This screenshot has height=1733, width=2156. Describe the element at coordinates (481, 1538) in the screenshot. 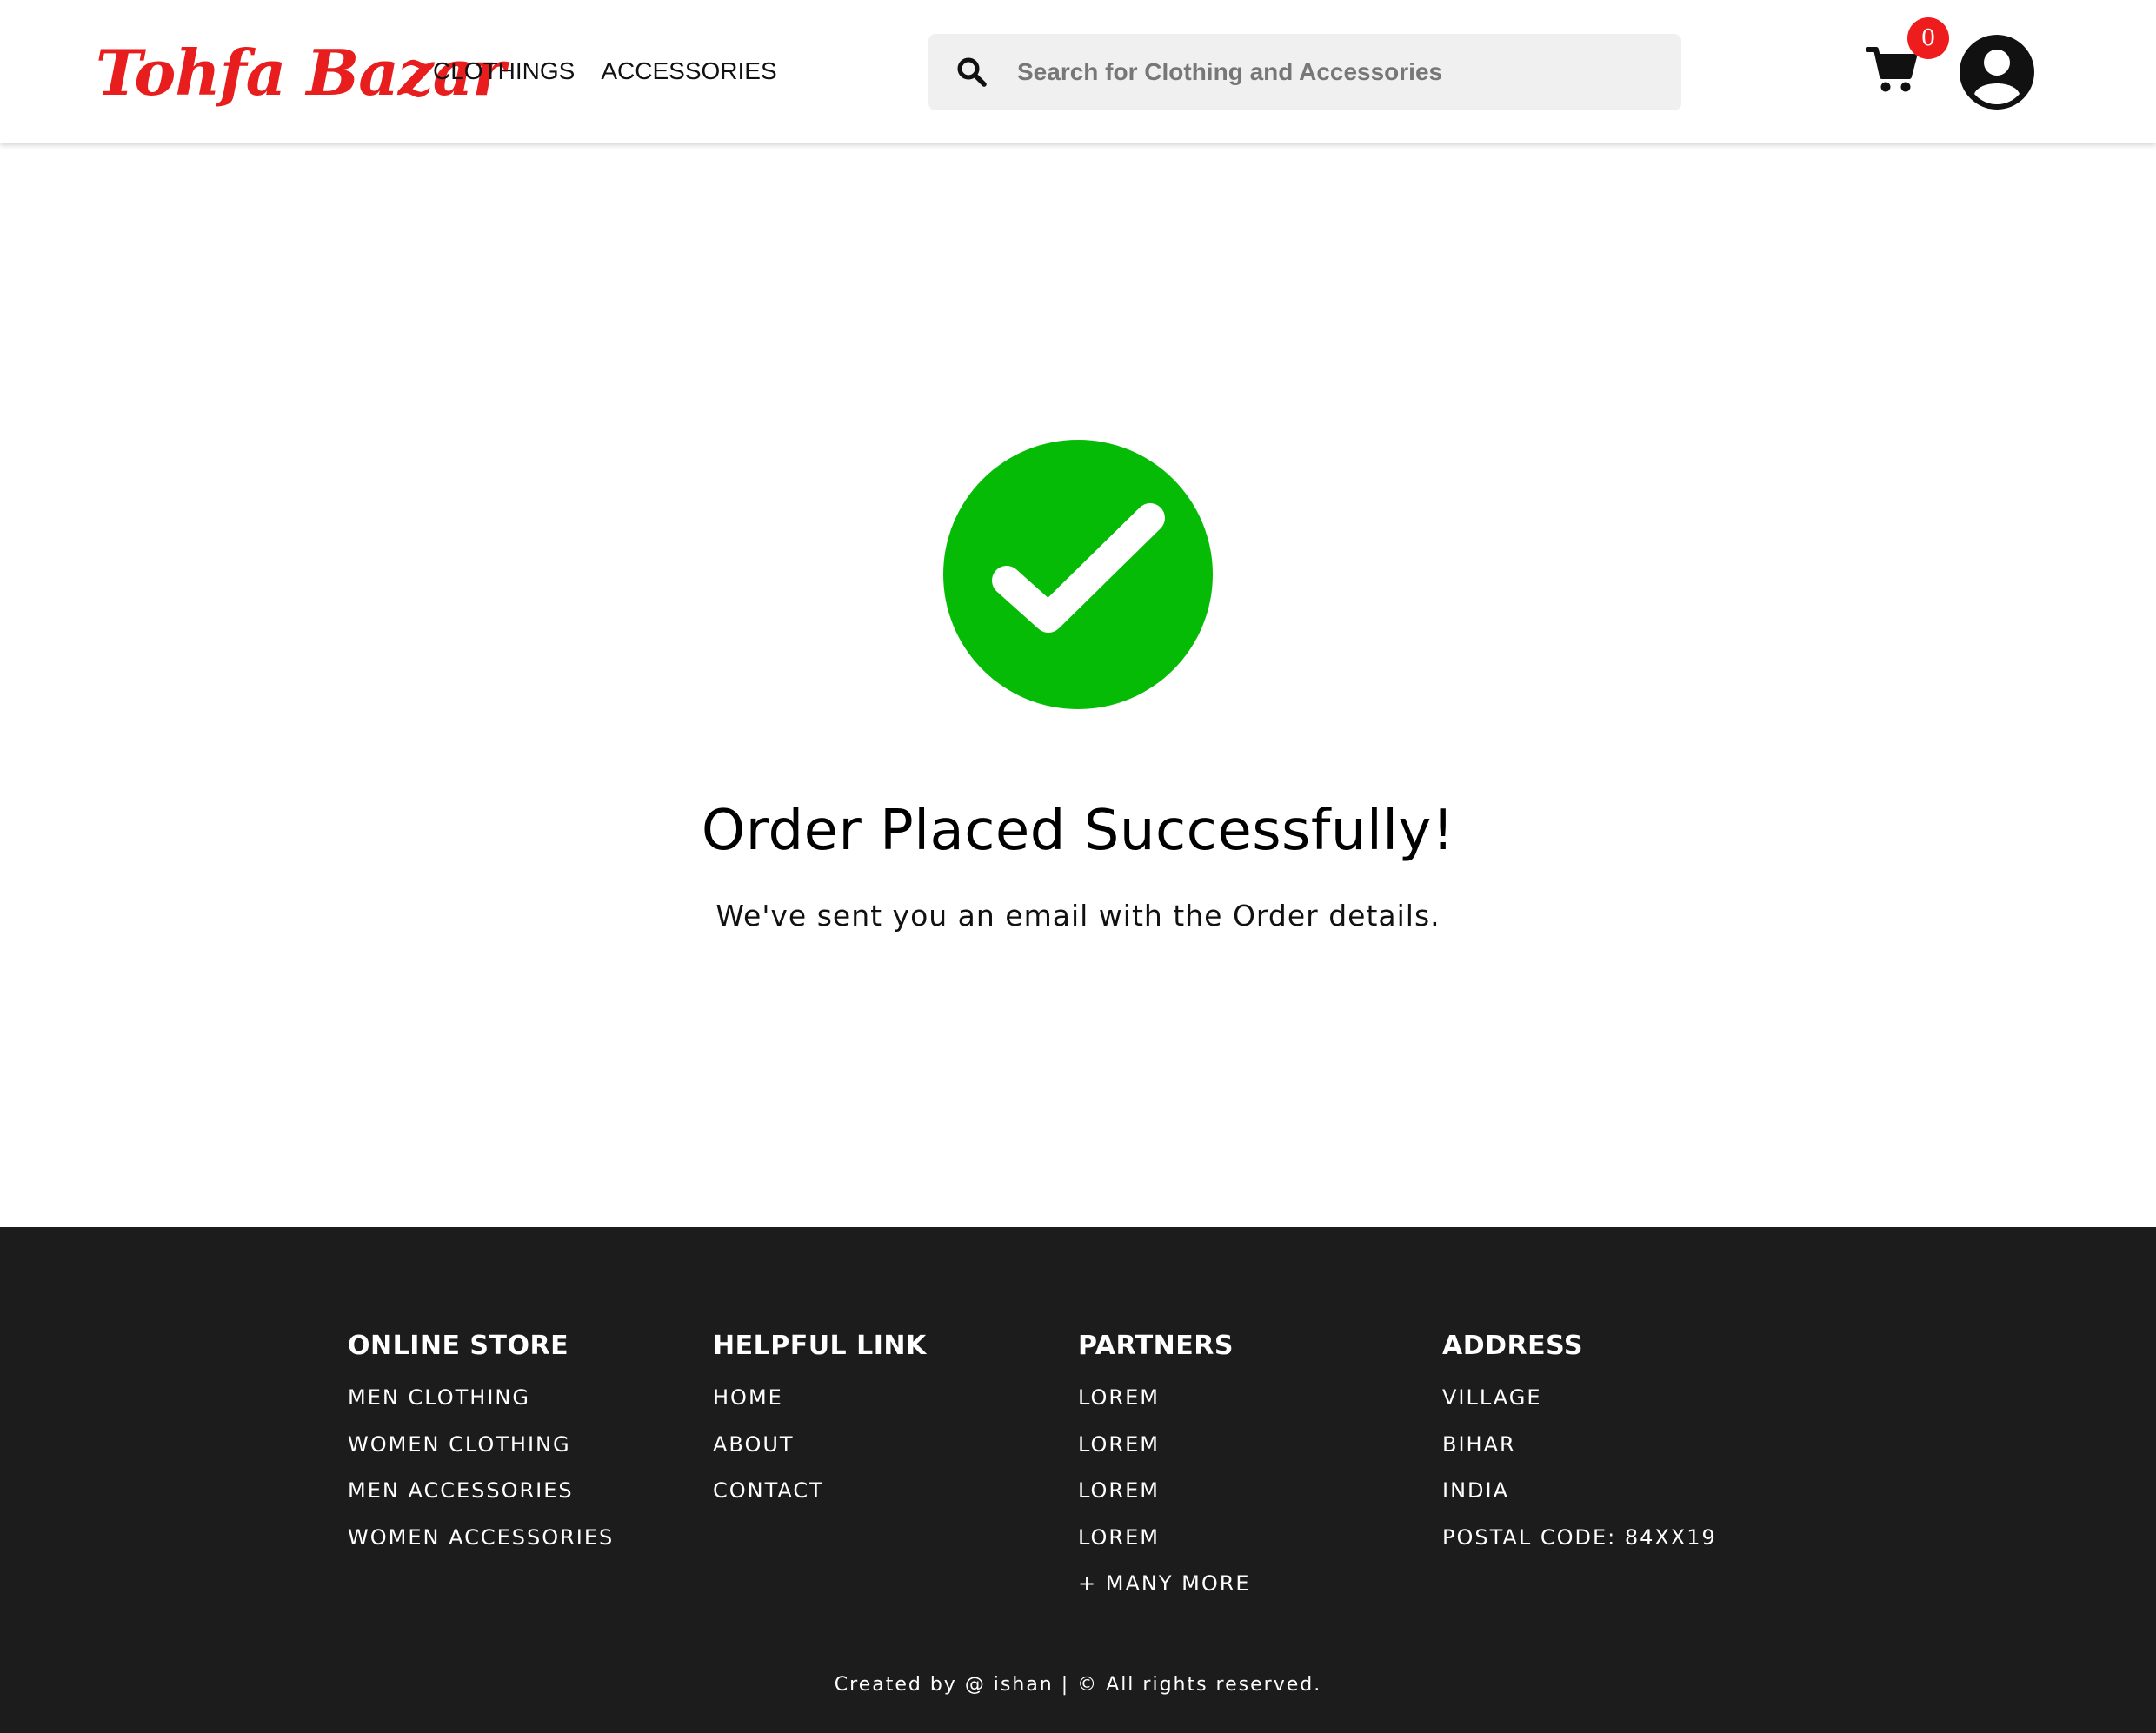

I see `footer-link-women-accessories: WOMEN ACCESSORIES` at that location.